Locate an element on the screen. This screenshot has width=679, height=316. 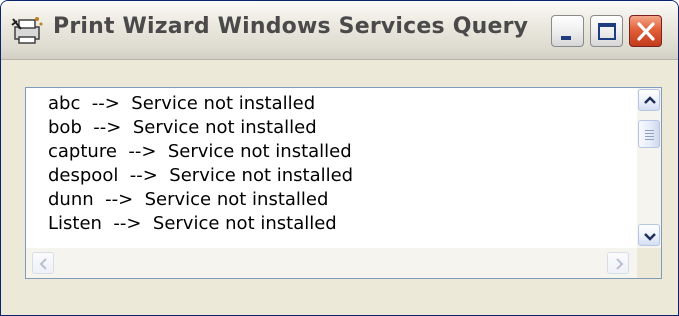
chevron-down-icon is located at coordinates (650, 237).